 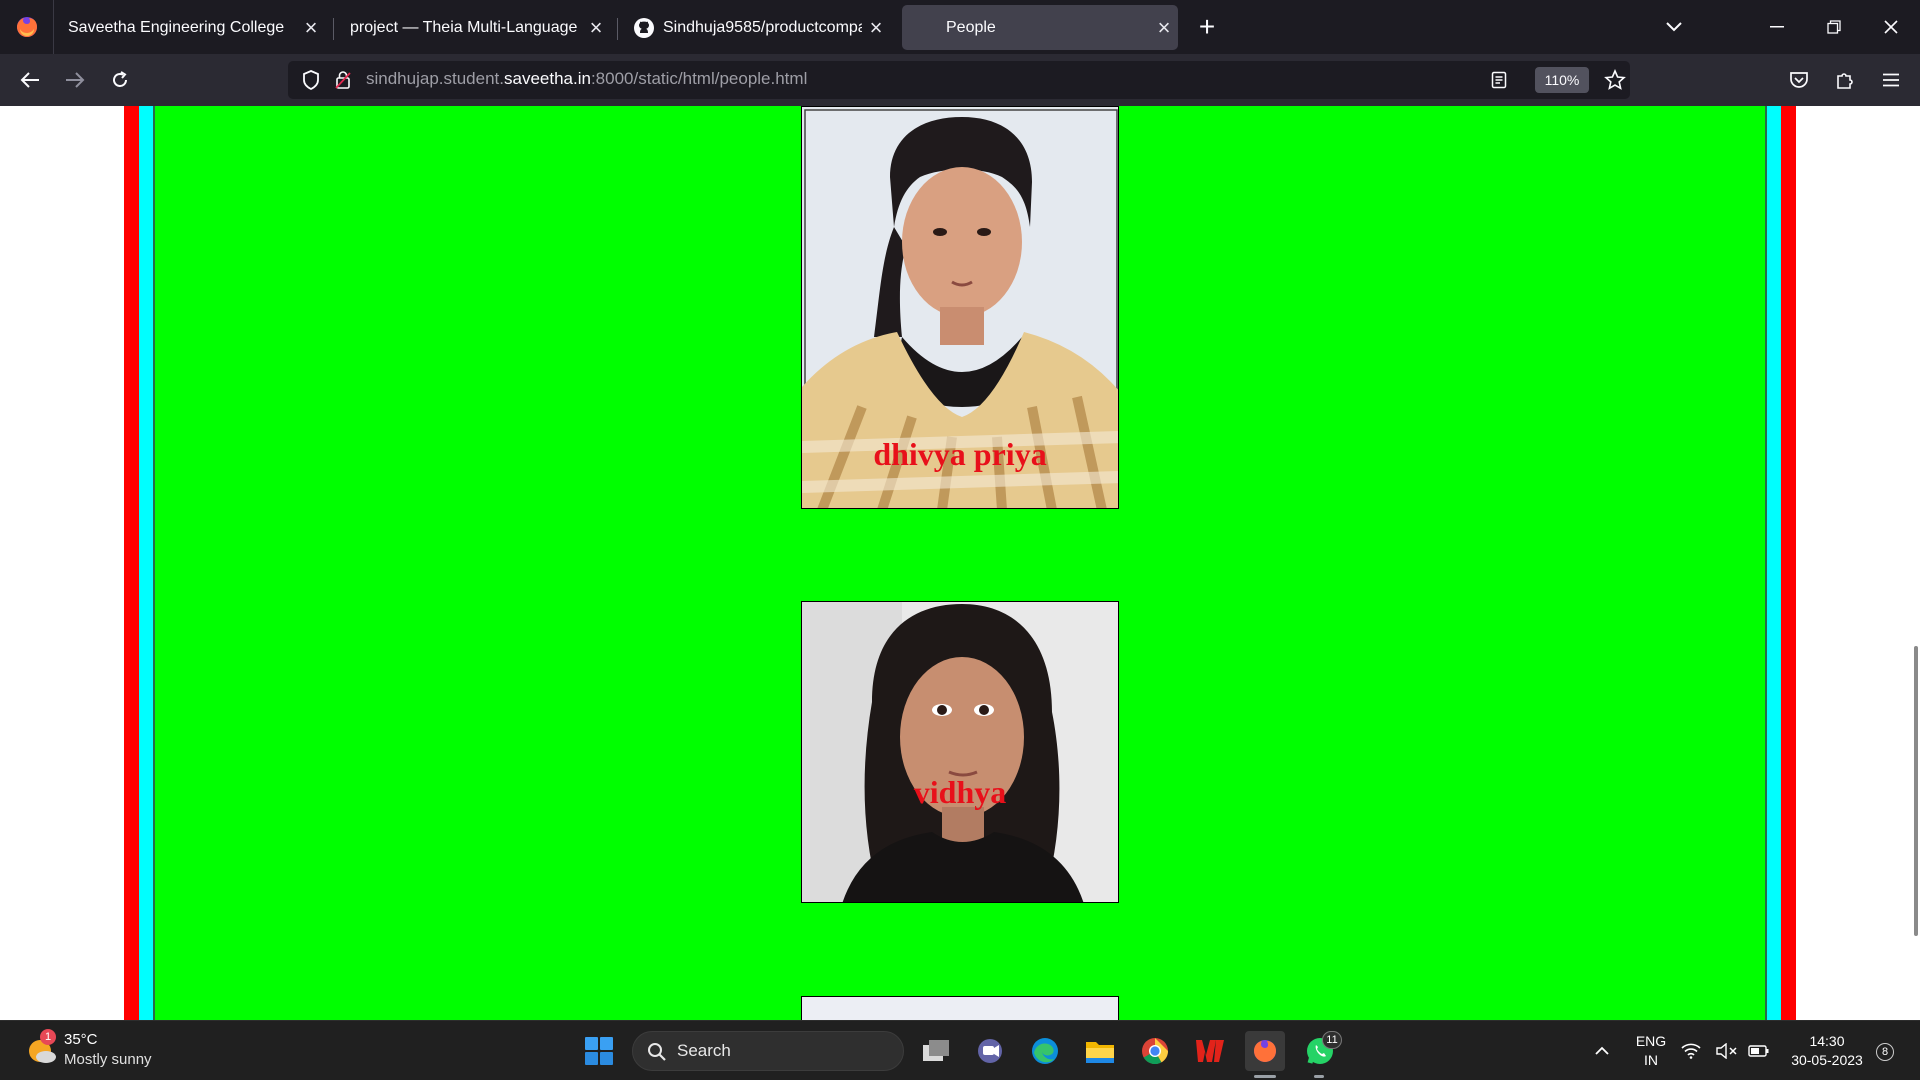 What do you see at coordinates (1499, 80) in the screenshot?
I see `reader-view-icon` at bounding box center [1499, 80].